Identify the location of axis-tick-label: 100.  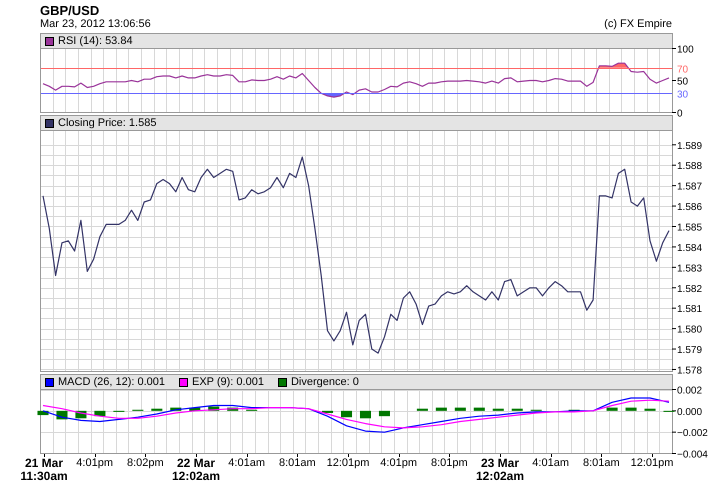
(685, 50).